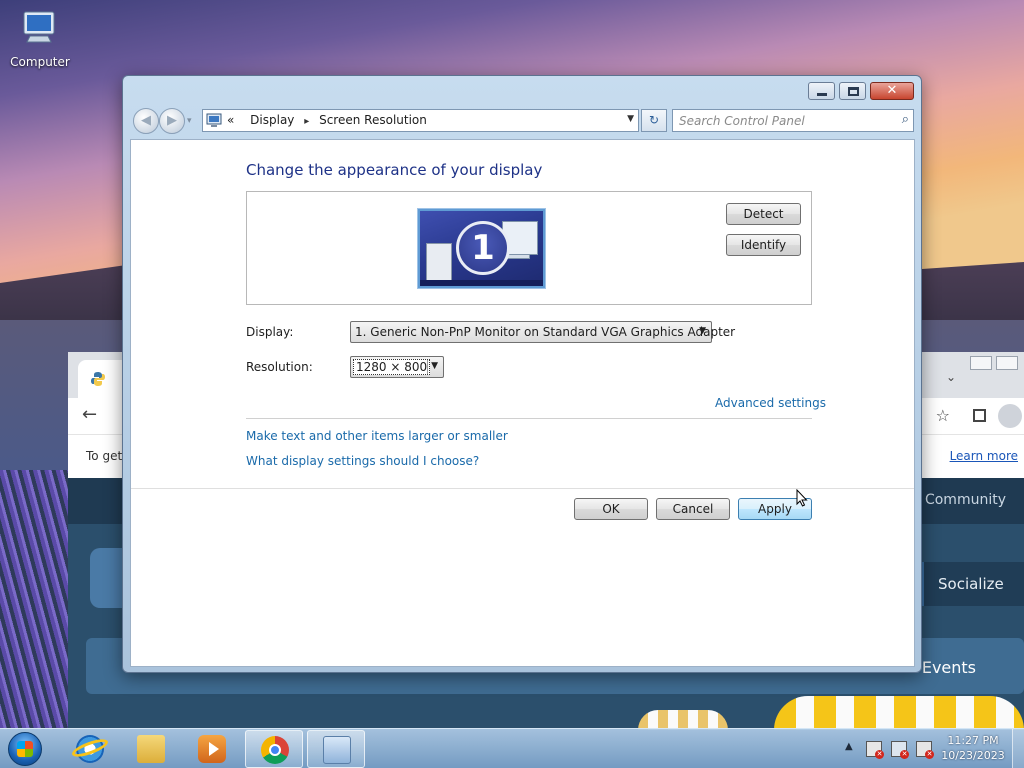 This screenshot has height=768, width=1024. Describe the element at coordinates (392, 367) in the screenshot. I see `resolution-select-value: 1280 × 800` at that location.